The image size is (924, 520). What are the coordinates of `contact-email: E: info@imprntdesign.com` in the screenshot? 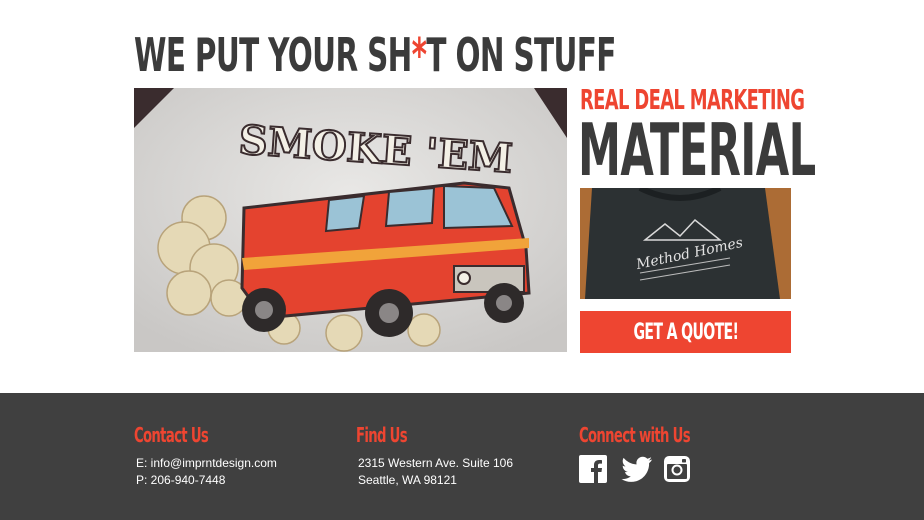 It's located at (206, 463).